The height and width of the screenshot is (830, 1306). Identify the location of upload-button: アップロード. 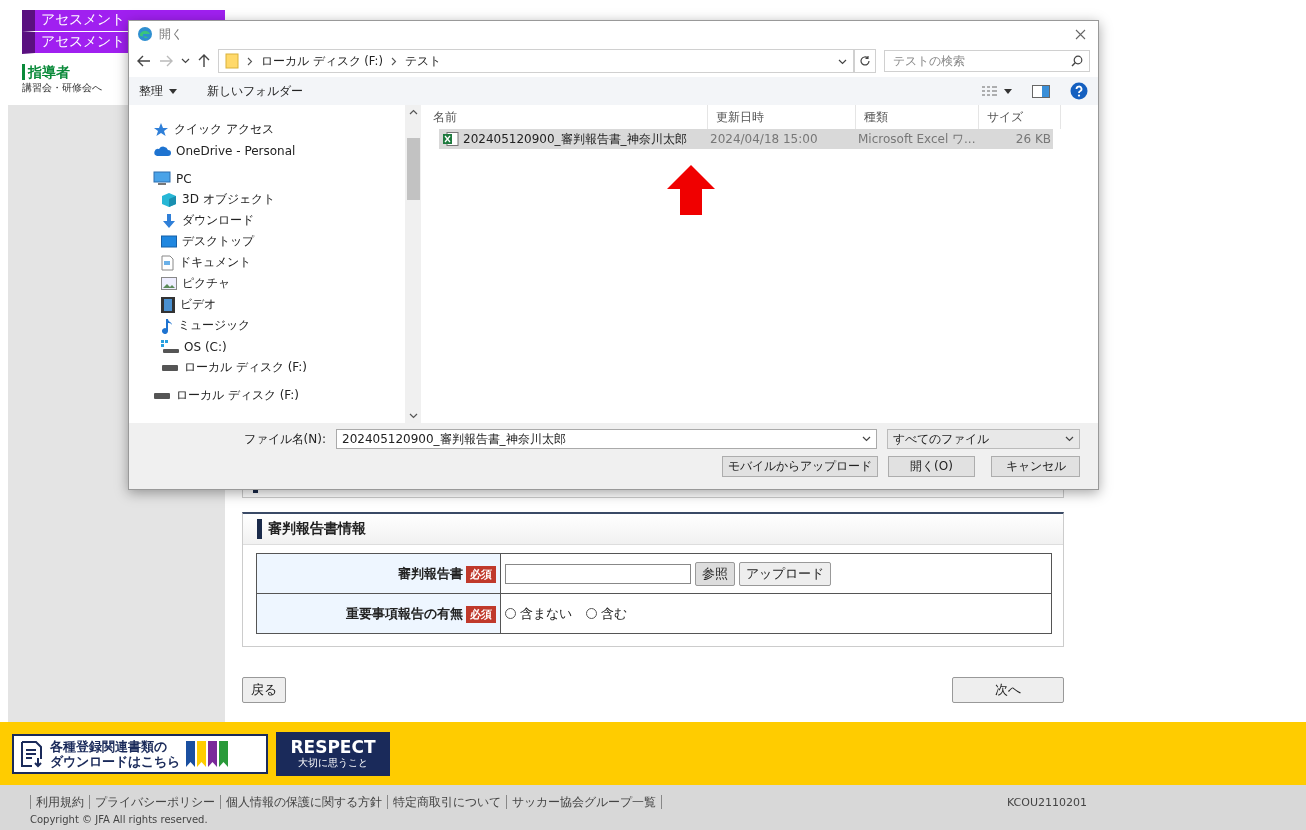
(785, 573).